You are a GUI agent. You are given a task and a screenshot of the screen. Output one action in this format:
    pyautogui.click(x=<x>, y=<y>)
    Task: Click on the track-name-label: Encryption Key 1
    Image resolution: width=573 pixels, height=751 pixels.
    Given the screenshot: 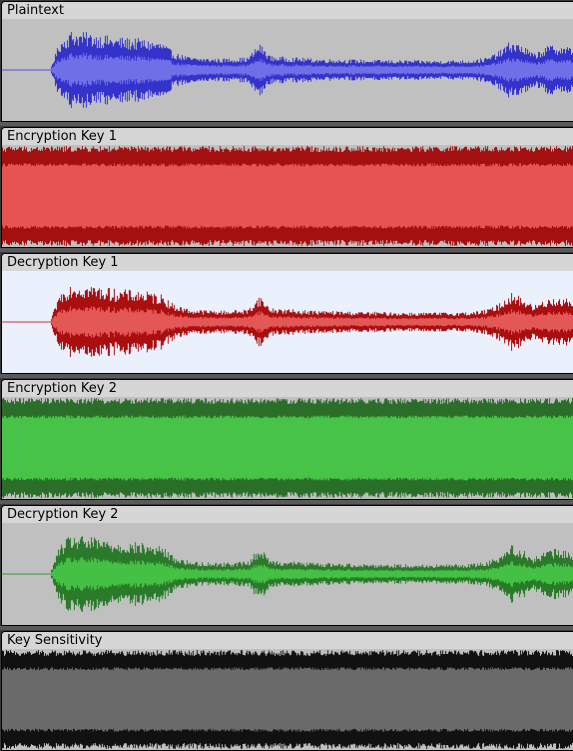 What is the action you would take?
    pyautogui.click(x=287, y=136)
    